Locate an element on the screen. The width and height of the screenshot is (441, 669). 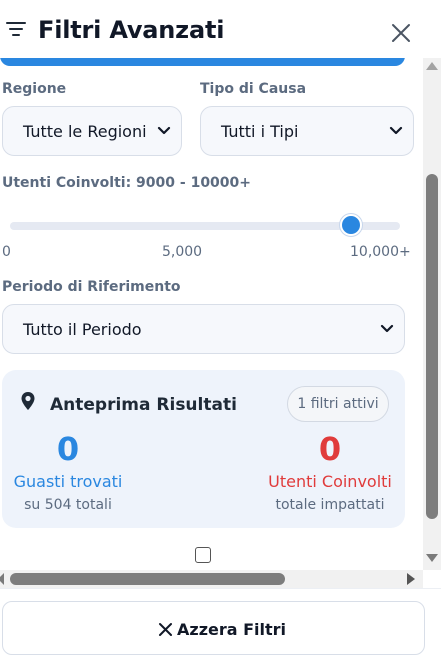
horizontal-scroll-thumb is located at coordinates (147, 579).